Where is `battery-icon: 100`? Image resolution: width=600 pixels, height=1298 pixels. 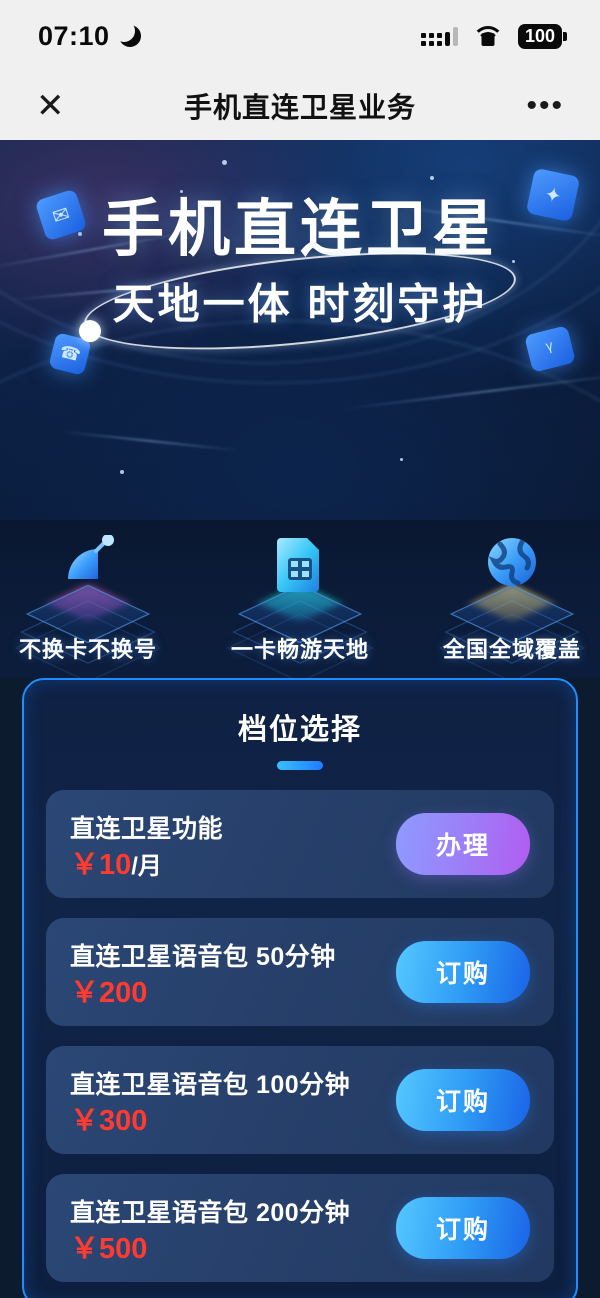 battery-icon: 100 is located at coordinates (542, 36).